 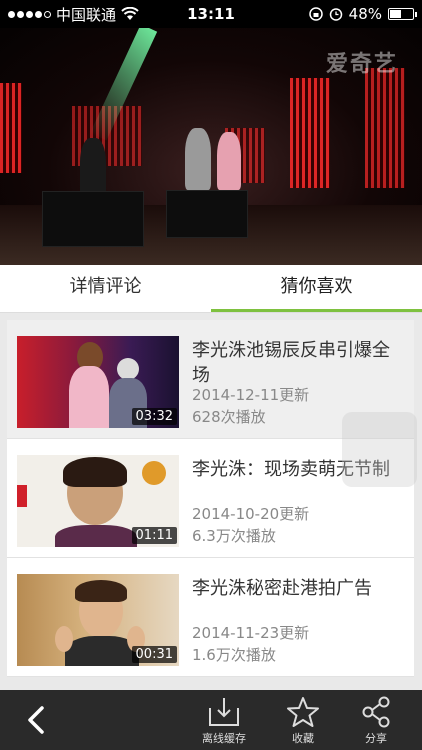 I want to click on performer-female, so click(x=229, y=161).